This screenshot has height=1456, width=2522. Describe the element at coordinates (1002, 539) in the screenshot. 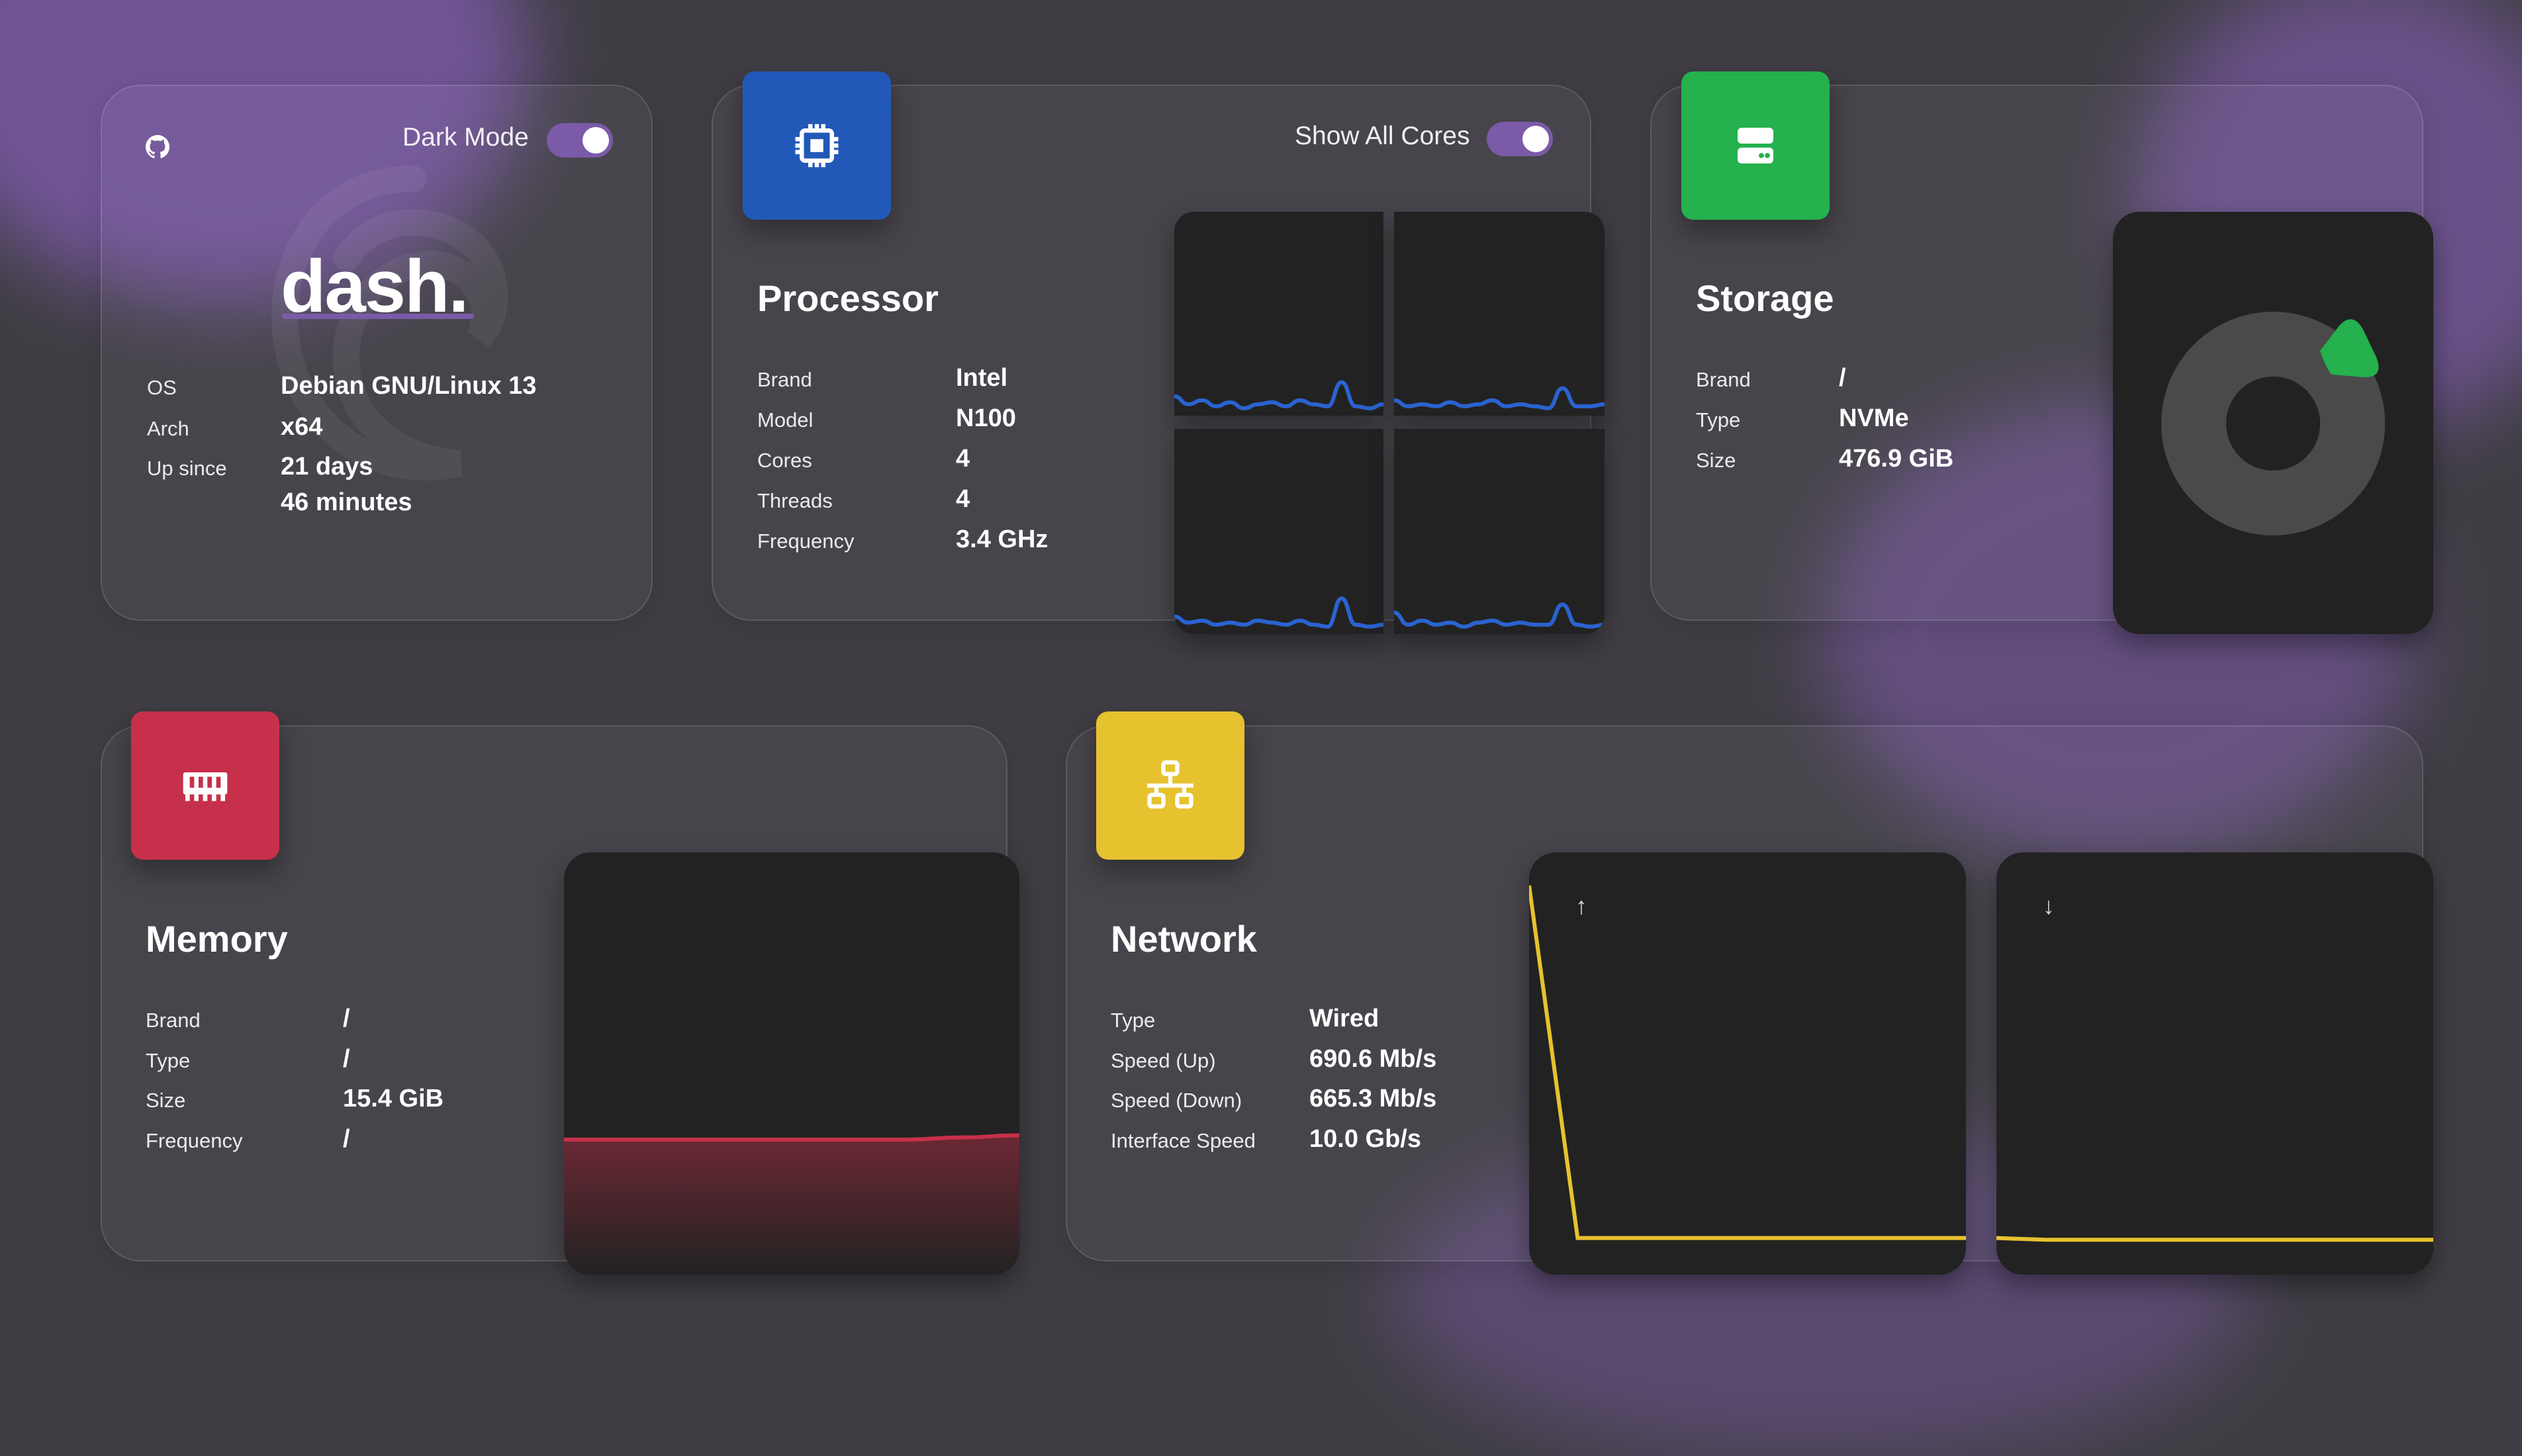

I see `cpu-frequency-value: 3.4 GHz` at that location.